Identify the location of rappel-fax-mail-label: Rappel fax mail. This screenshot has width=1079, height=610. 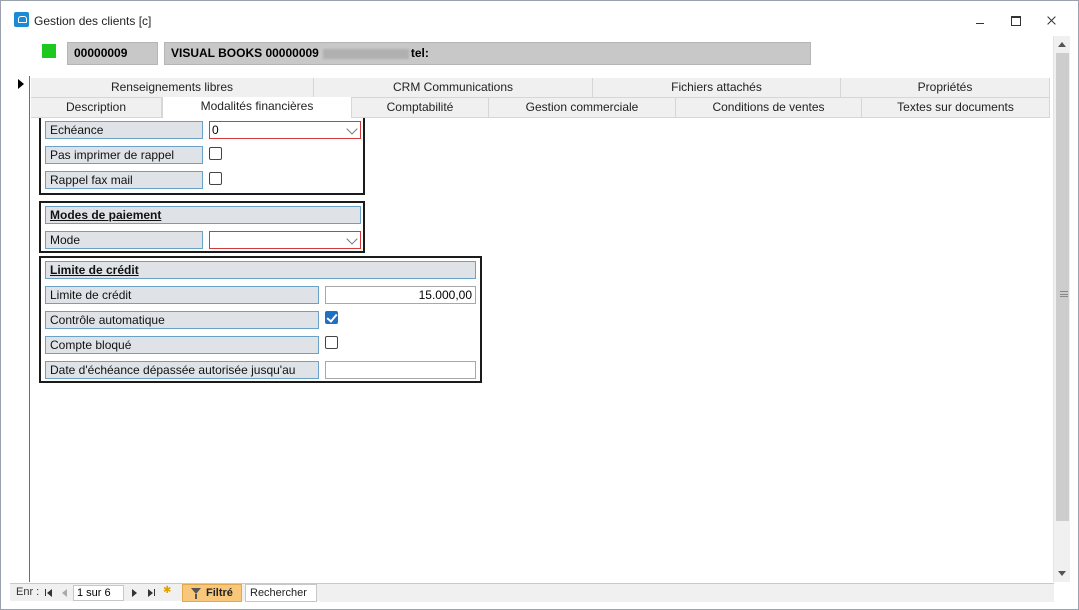
(124, 180).